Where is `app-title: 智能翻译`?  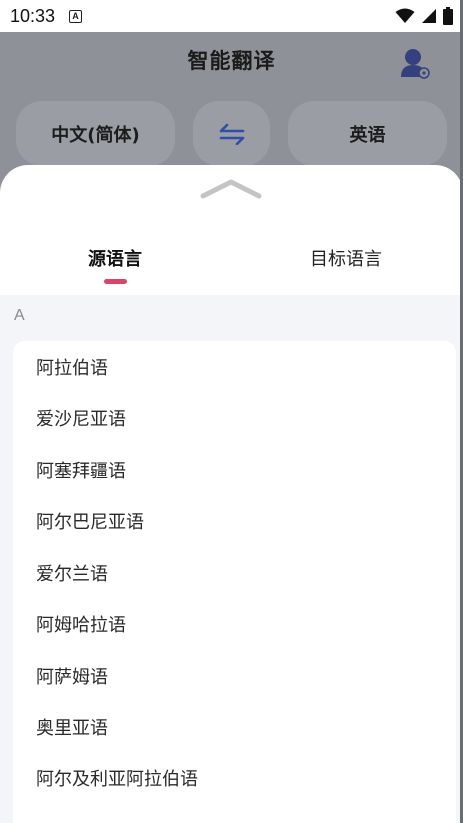
app-title: 智能翻译 is located at coordinates (231, 61).